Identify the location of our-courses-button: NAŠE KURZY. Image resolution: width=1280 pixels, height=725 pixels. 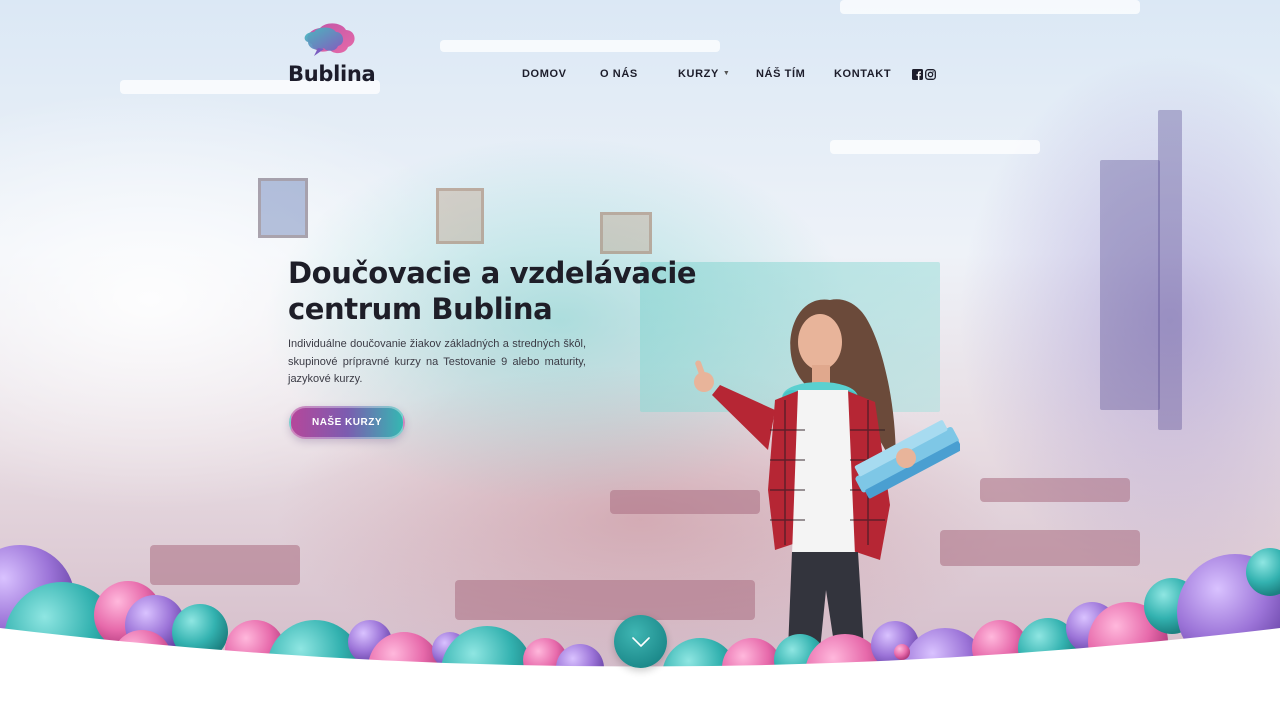
(347, 422).